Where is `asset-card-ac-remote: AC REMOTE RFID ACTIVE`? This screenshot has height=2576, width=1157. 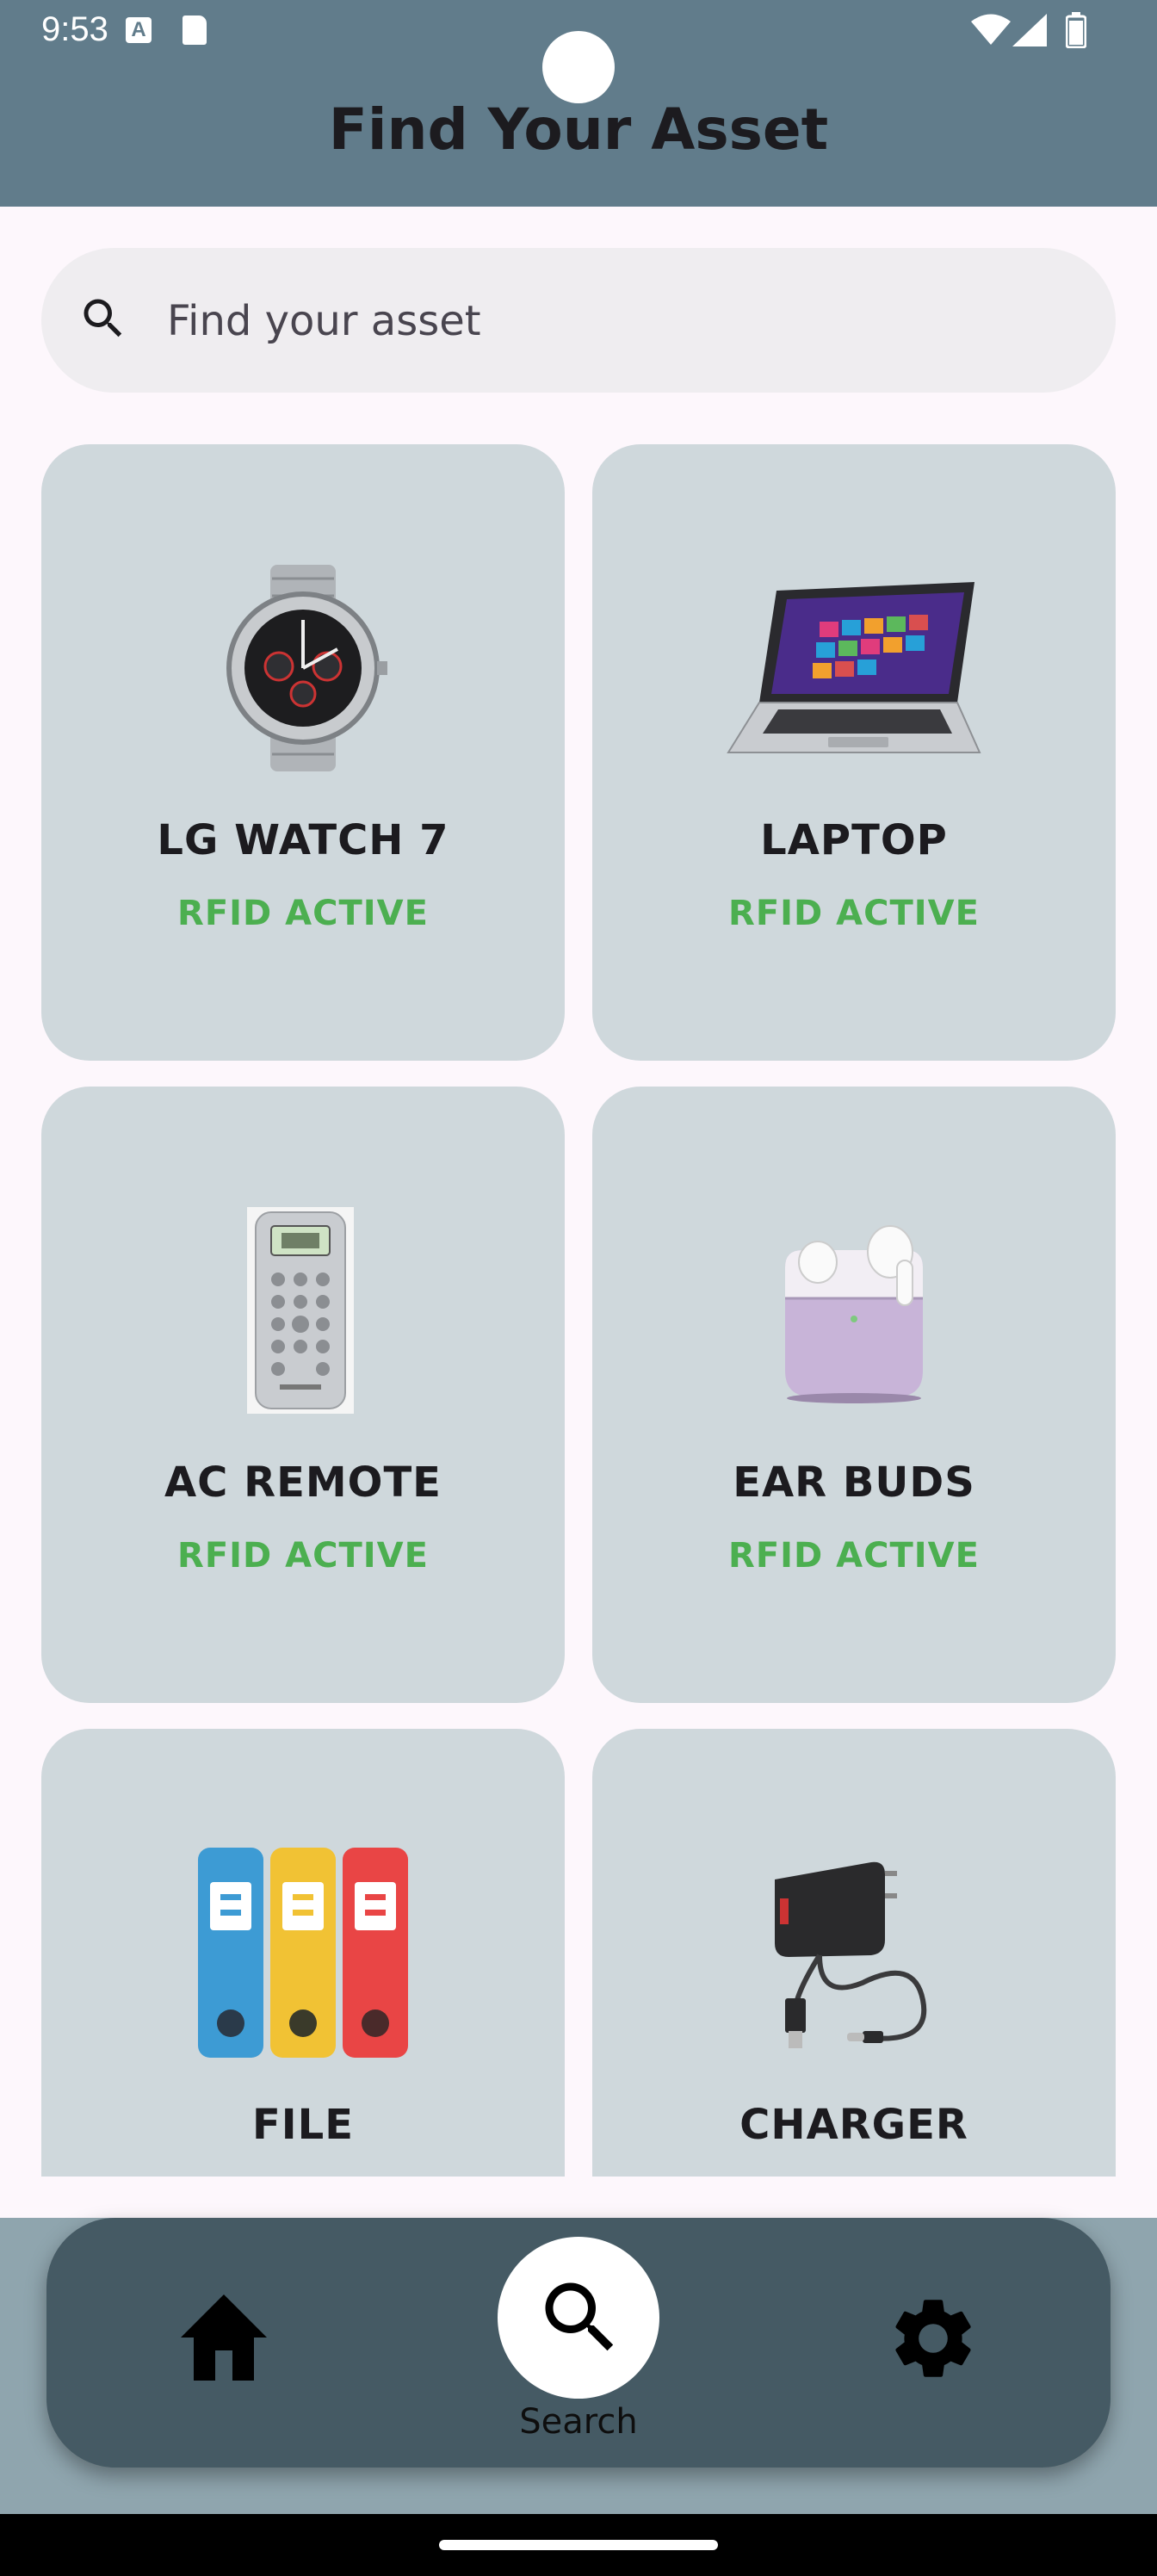 asset-card-ac-remote: AC REMOTE RFID ACTIVE is located at coordinates (303, 1395).